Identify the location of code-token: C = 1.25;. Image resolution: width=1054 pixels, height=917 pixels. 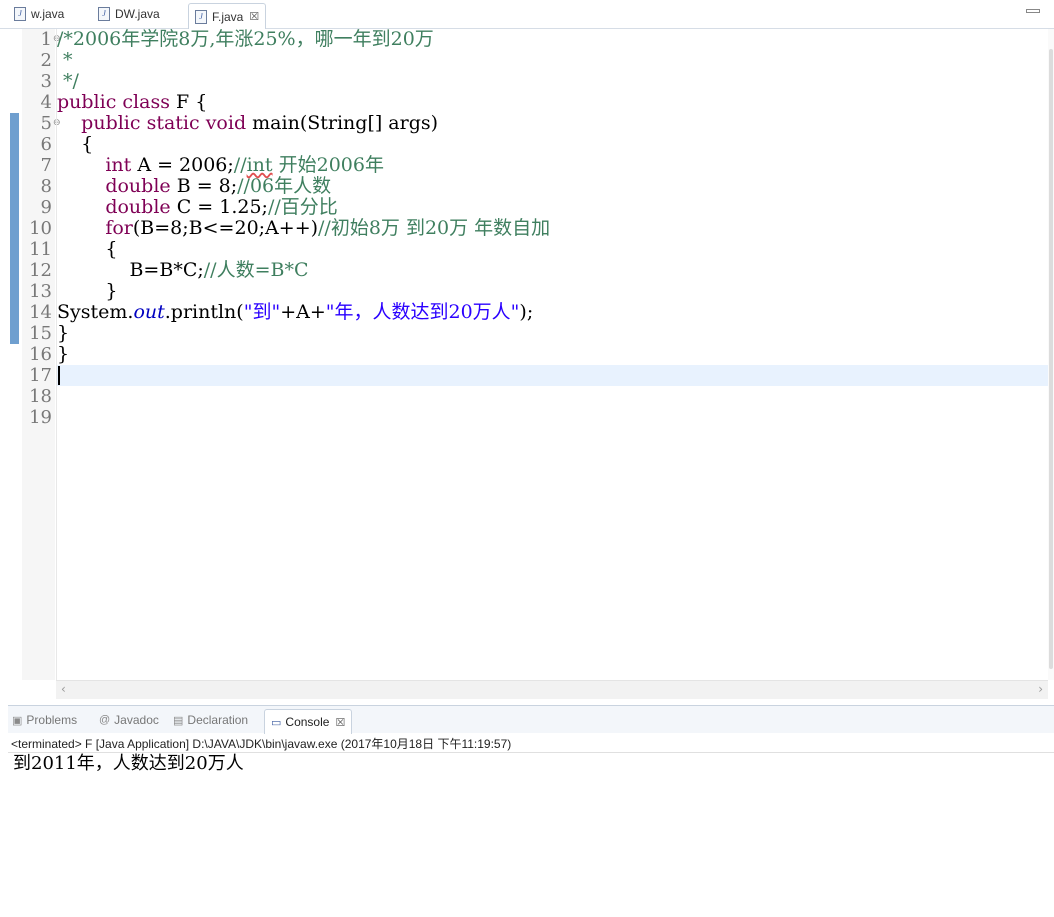
(219, 207).